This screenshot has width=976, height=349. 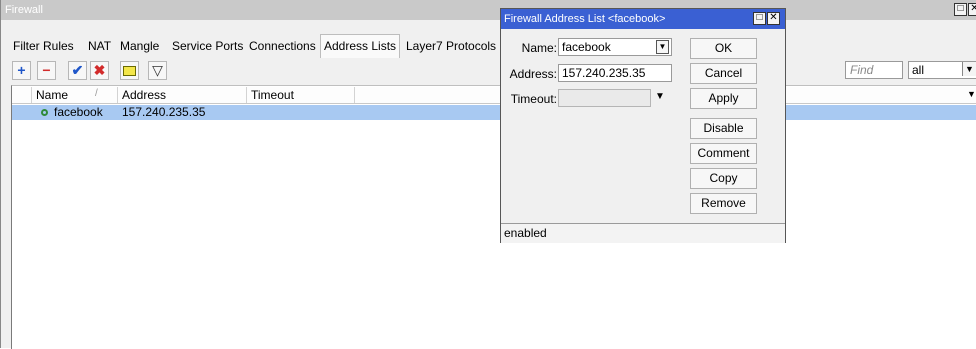 I want to click on add-button: +, so click(x=21, y=70).